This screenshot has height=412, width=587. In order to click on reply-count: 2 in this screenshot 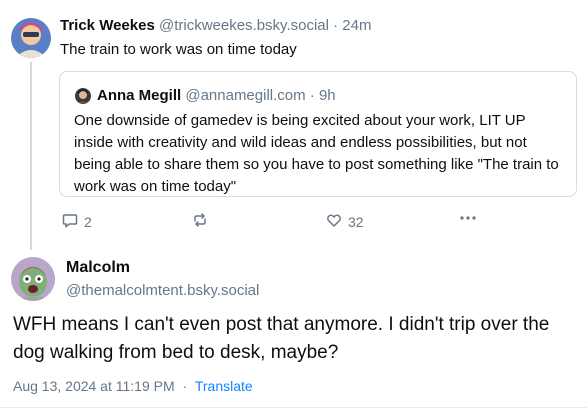, I will do `click(88, 221)`.